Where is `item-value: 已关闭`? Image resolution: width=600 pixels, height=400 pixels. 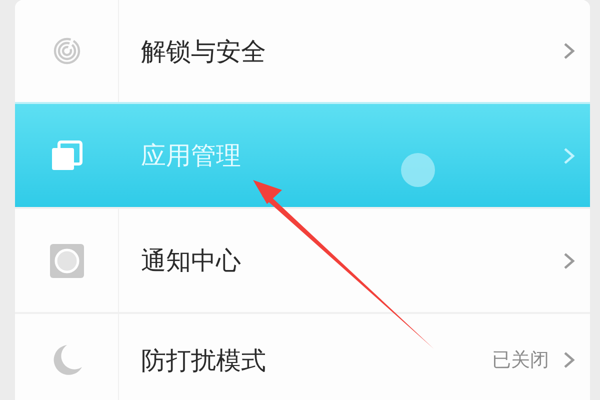
item-value: 已关闭 is located at coordinates (520, 360).